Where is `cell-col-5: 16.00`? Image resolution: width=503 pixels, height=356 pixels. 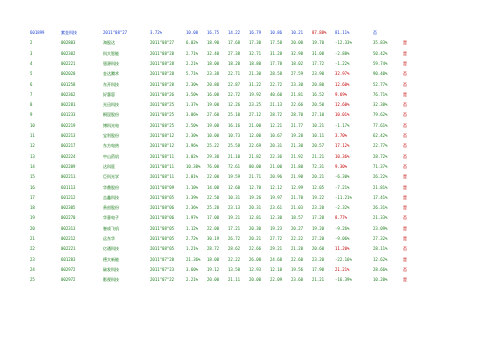
cell-col-5: 16.00 is located at coordinates (213, 94).